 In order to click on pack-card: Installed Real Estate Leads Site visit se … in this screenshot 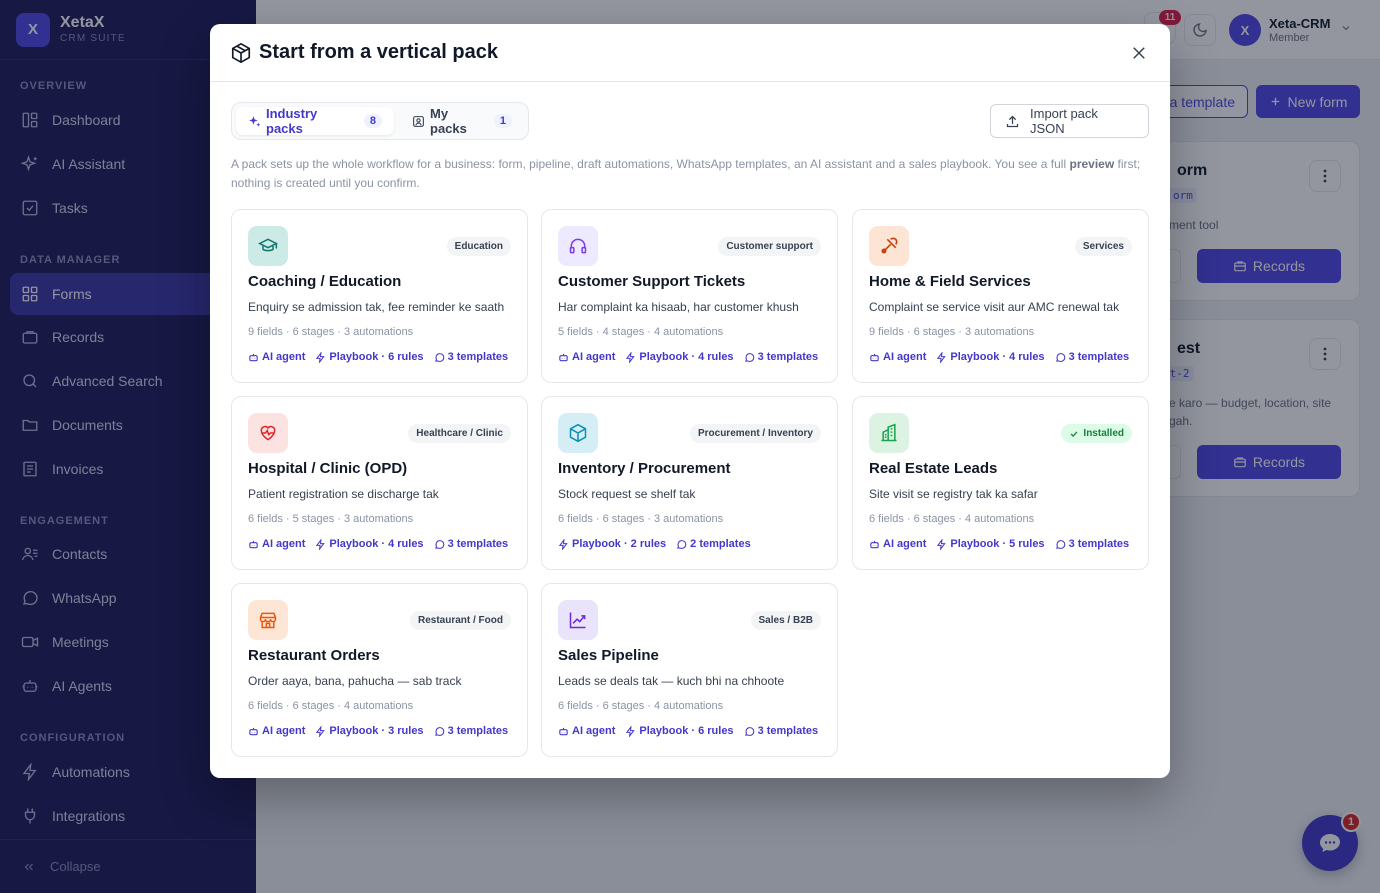, I will do `click(1000, 483)`.